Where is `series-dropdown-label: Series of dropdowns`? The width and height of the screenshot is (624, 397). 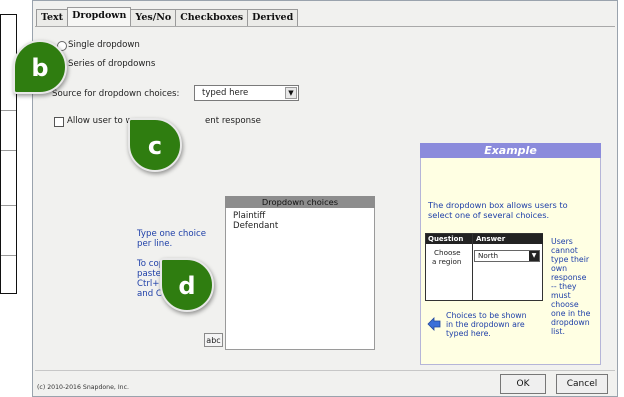
series-dropdown-label: Series of dropdowns is located at coordinates (112, 64).